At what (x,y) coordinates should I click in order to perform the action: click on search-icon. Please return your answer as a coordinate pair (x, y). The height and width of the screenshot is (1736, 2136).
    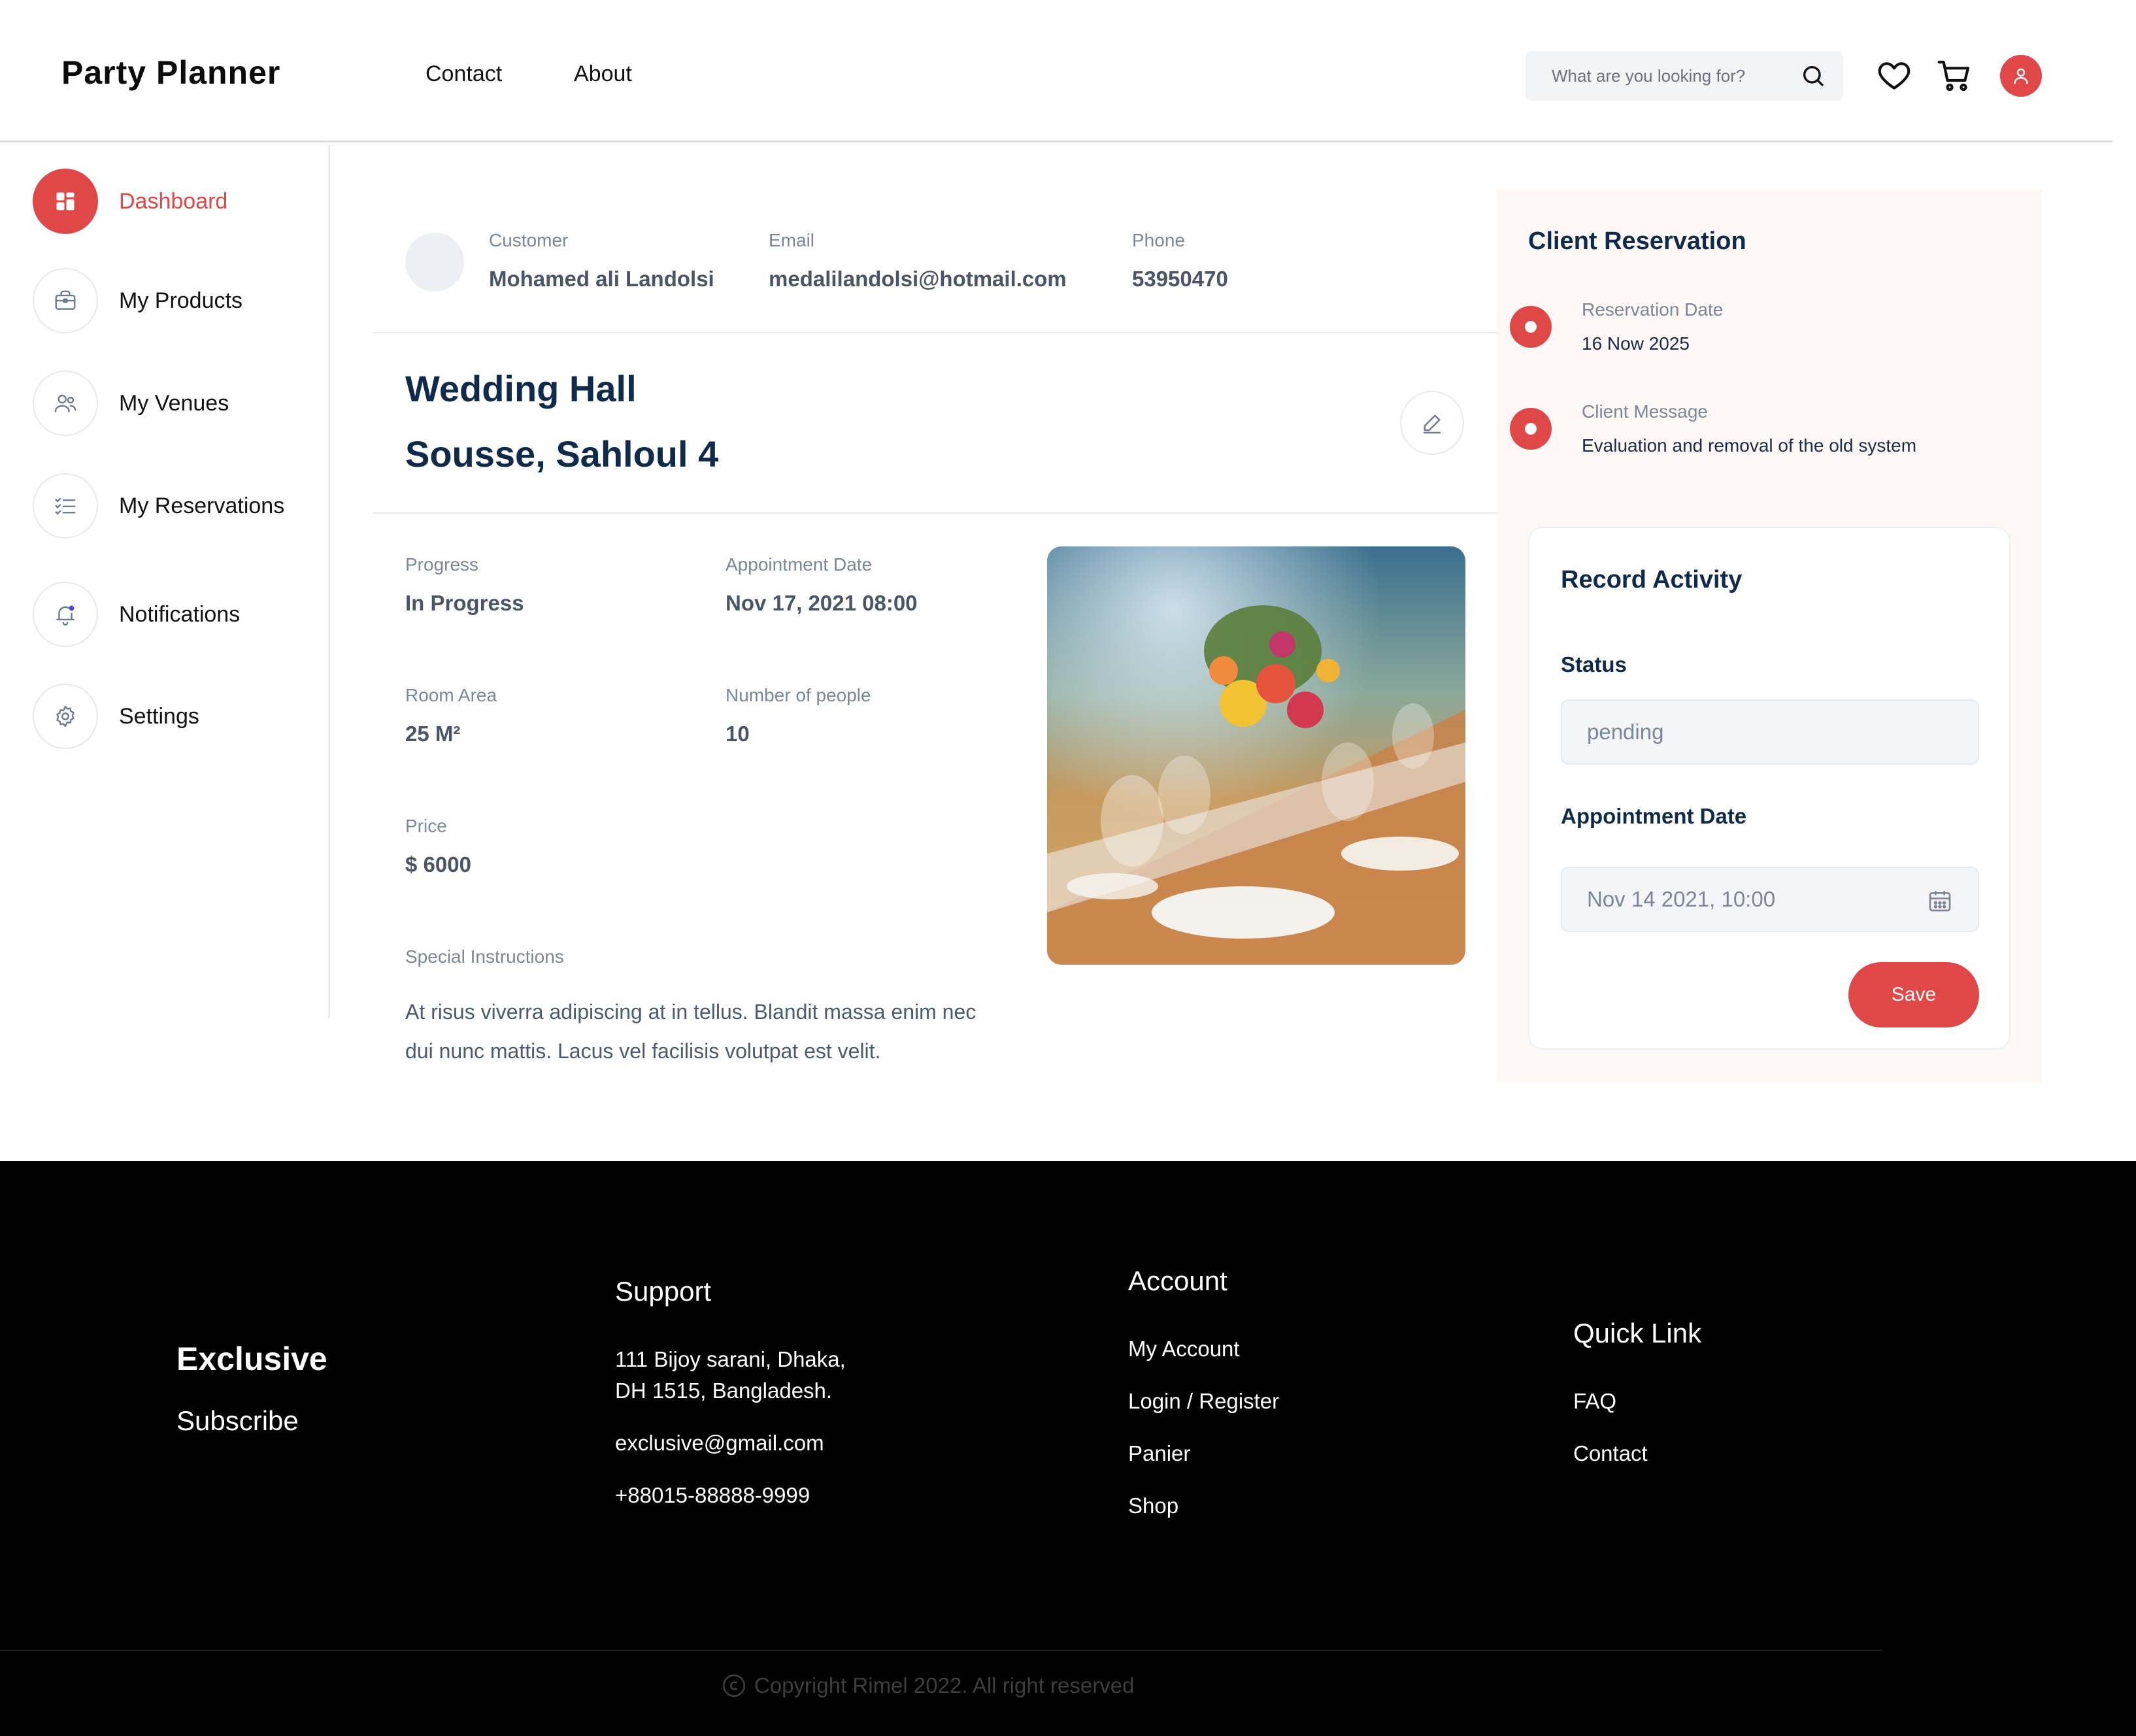
    Looking at the image, I should click on (1813, 76).